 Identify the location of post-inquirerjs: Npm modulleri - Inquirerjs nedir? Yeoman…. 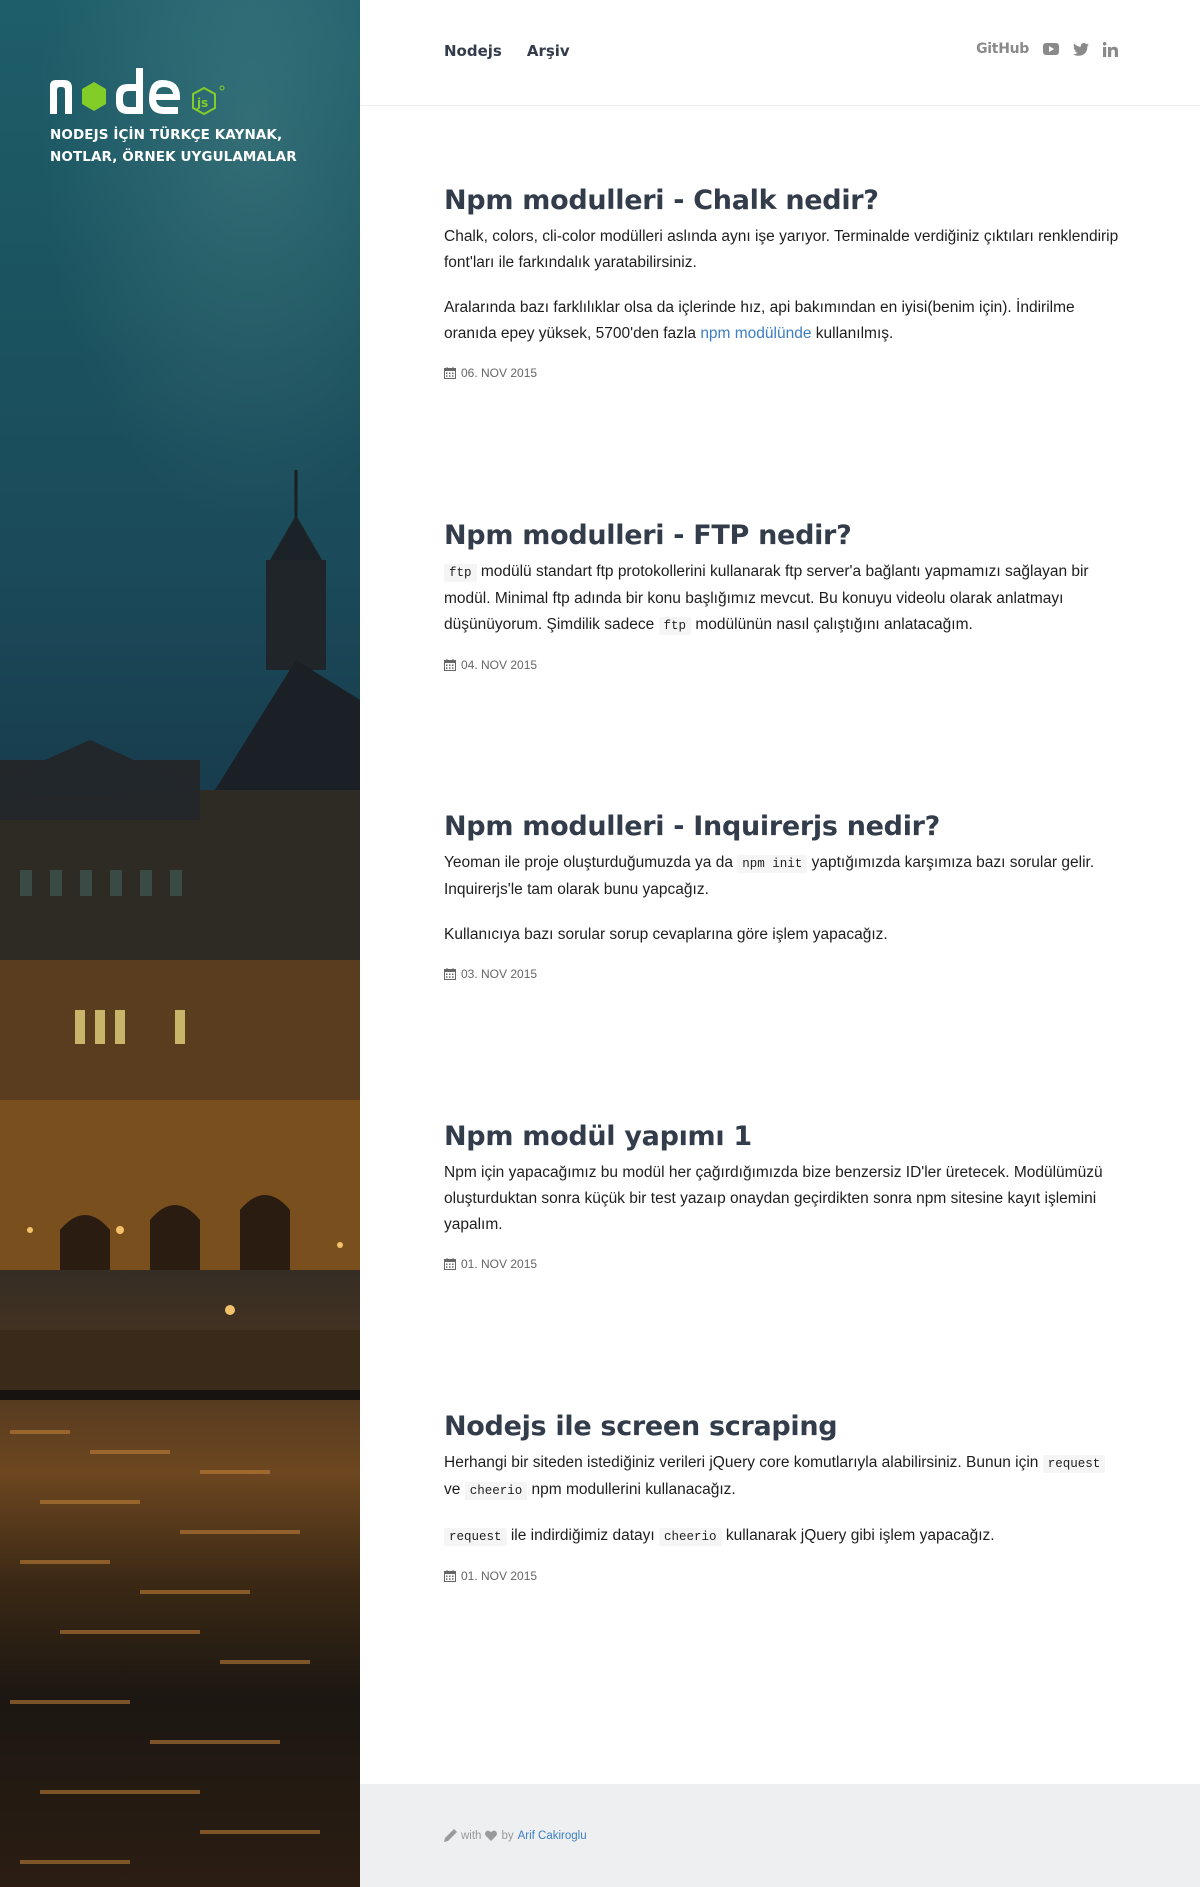
(782, 895).